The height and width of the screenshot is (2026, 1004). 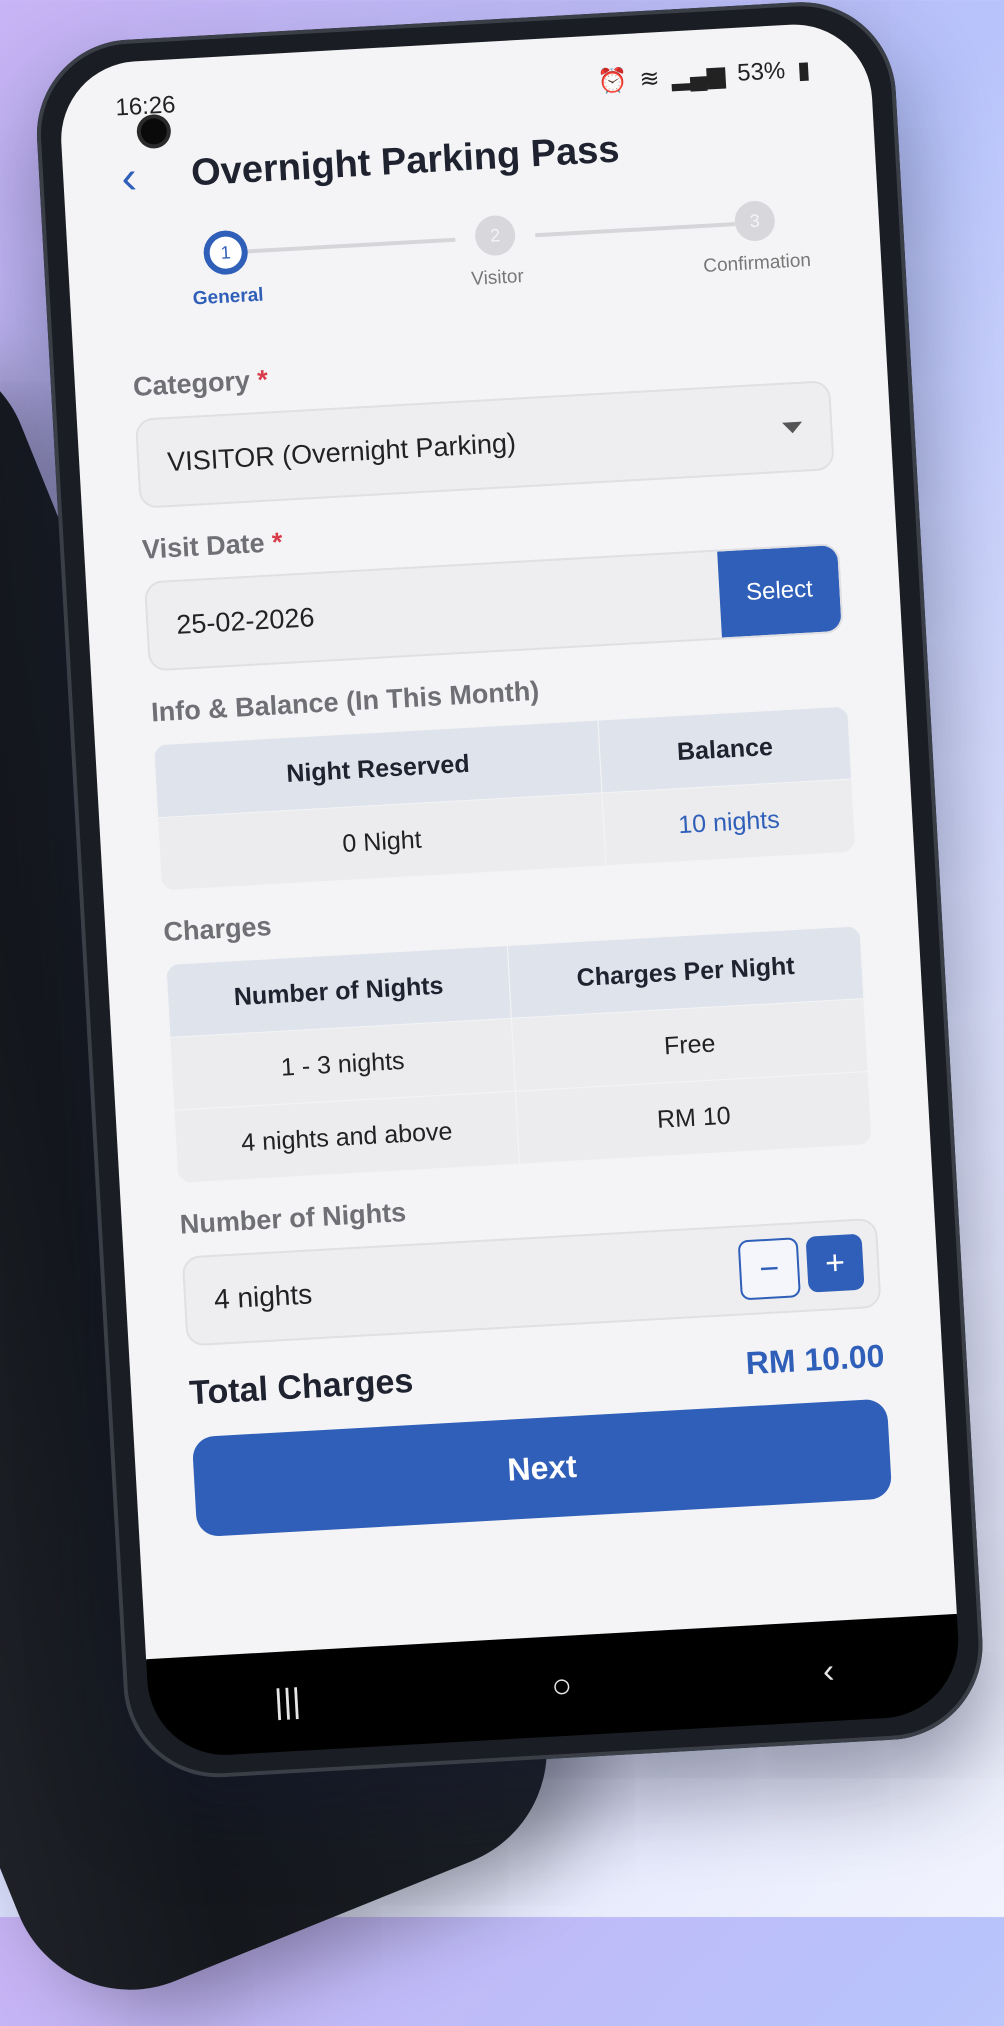 I want to click on step-confirmation: 3 Confirmation, so click(x=756, y=238).